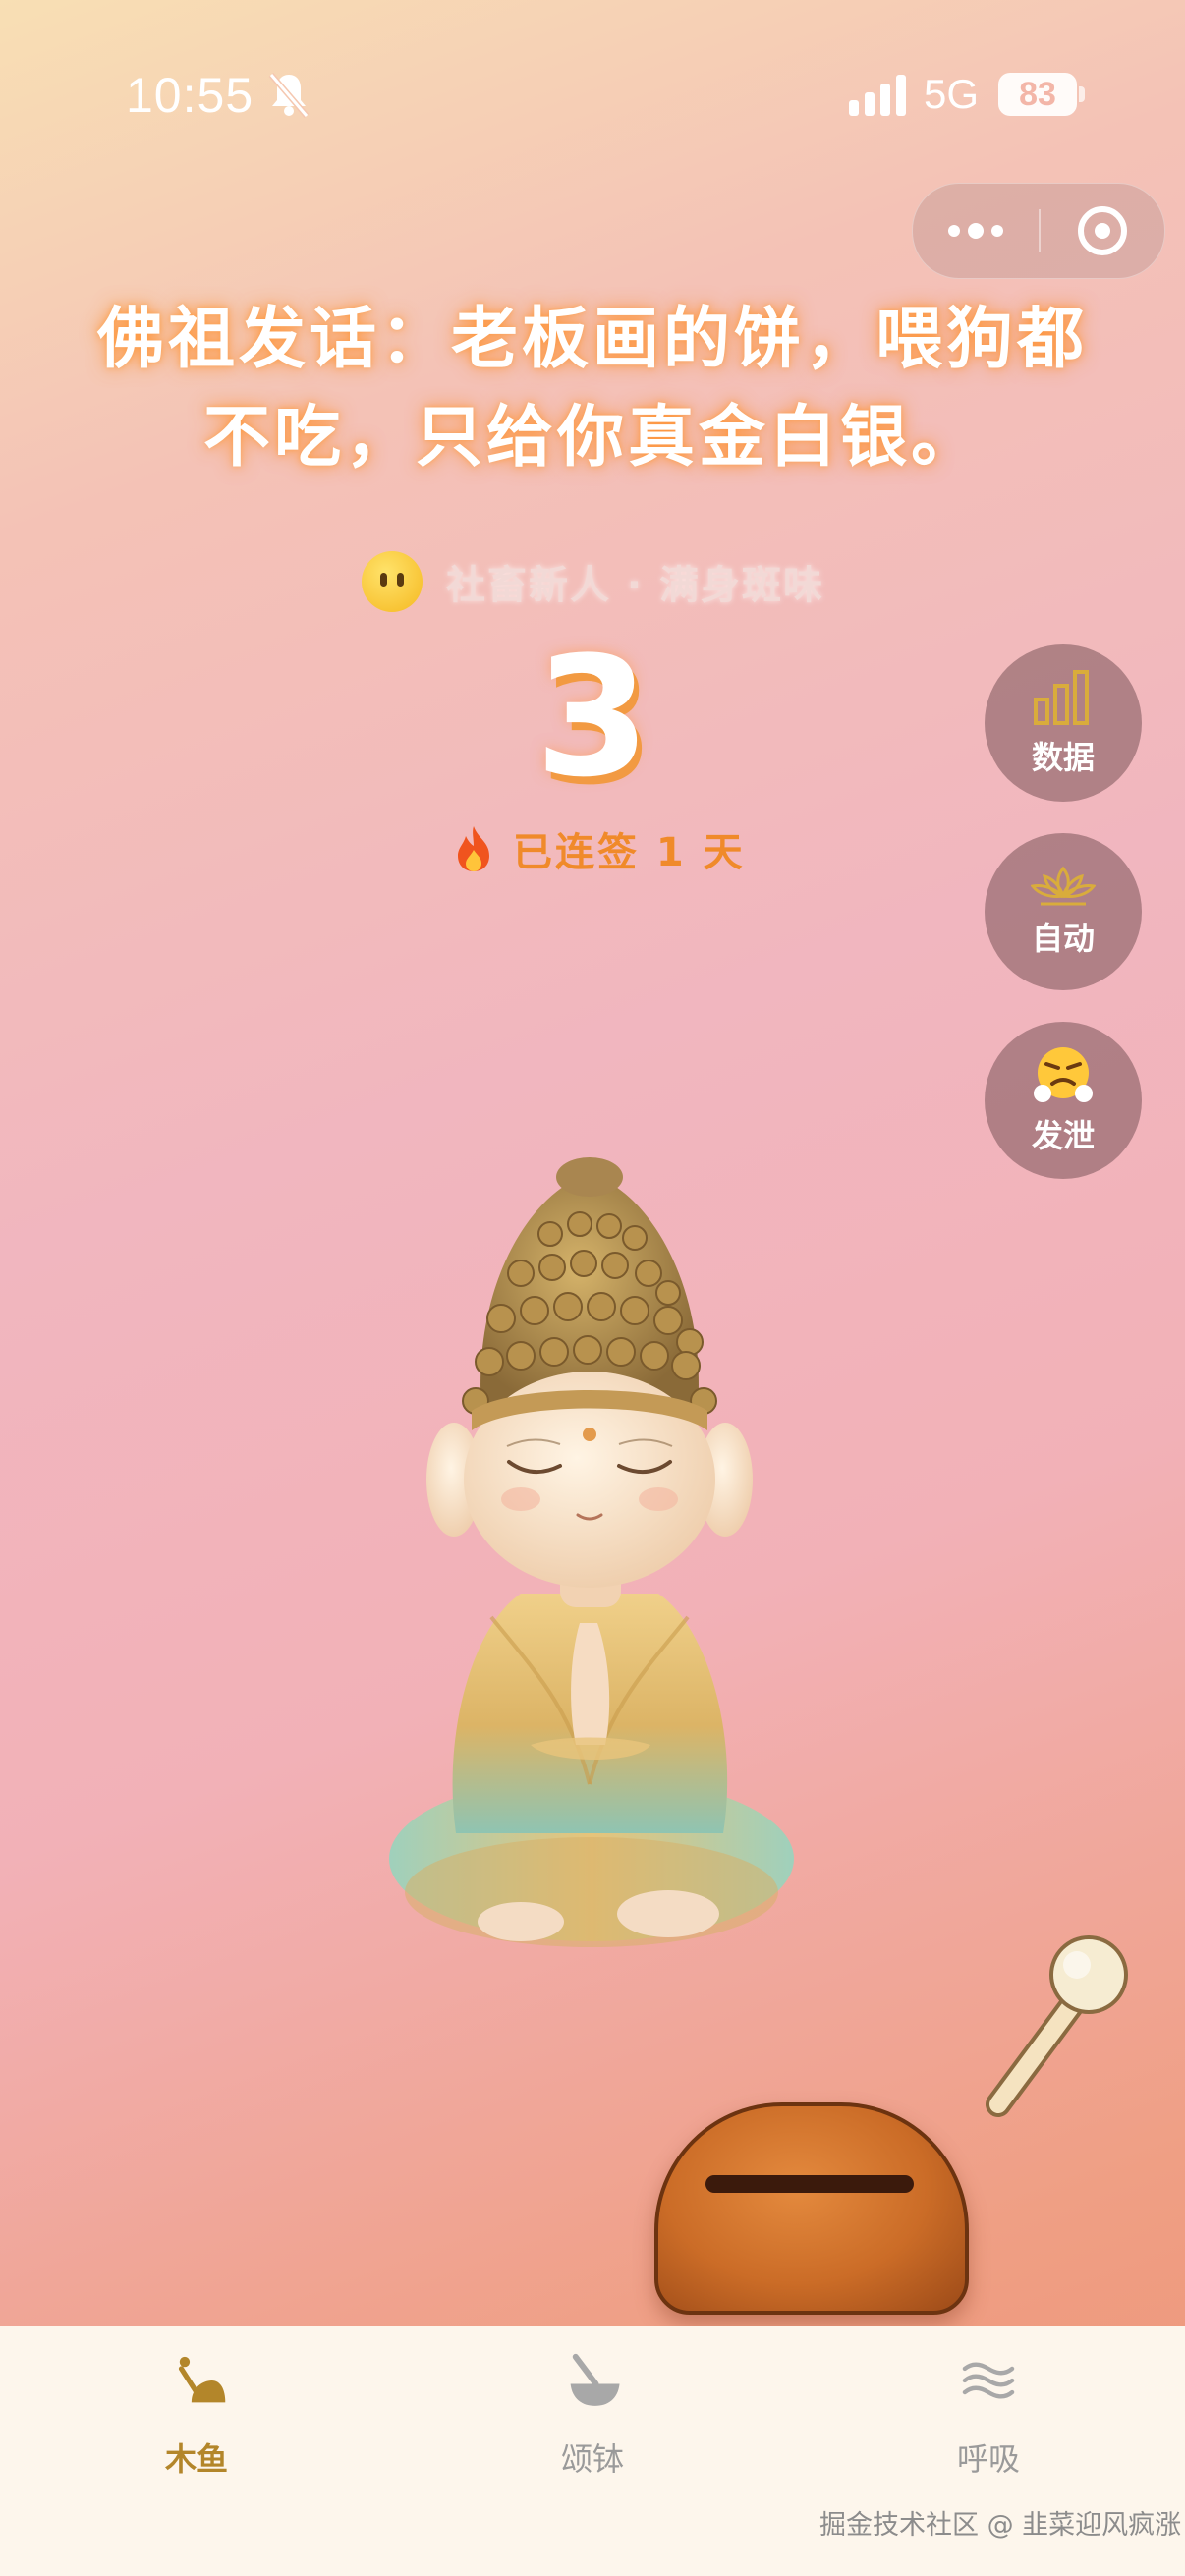 Image resolution: width=1185 pixels, height=2576 pixels. Describe the element at coordinates (810, 2184) in the screenshot. I see `wooden-fish-slot` at that location.